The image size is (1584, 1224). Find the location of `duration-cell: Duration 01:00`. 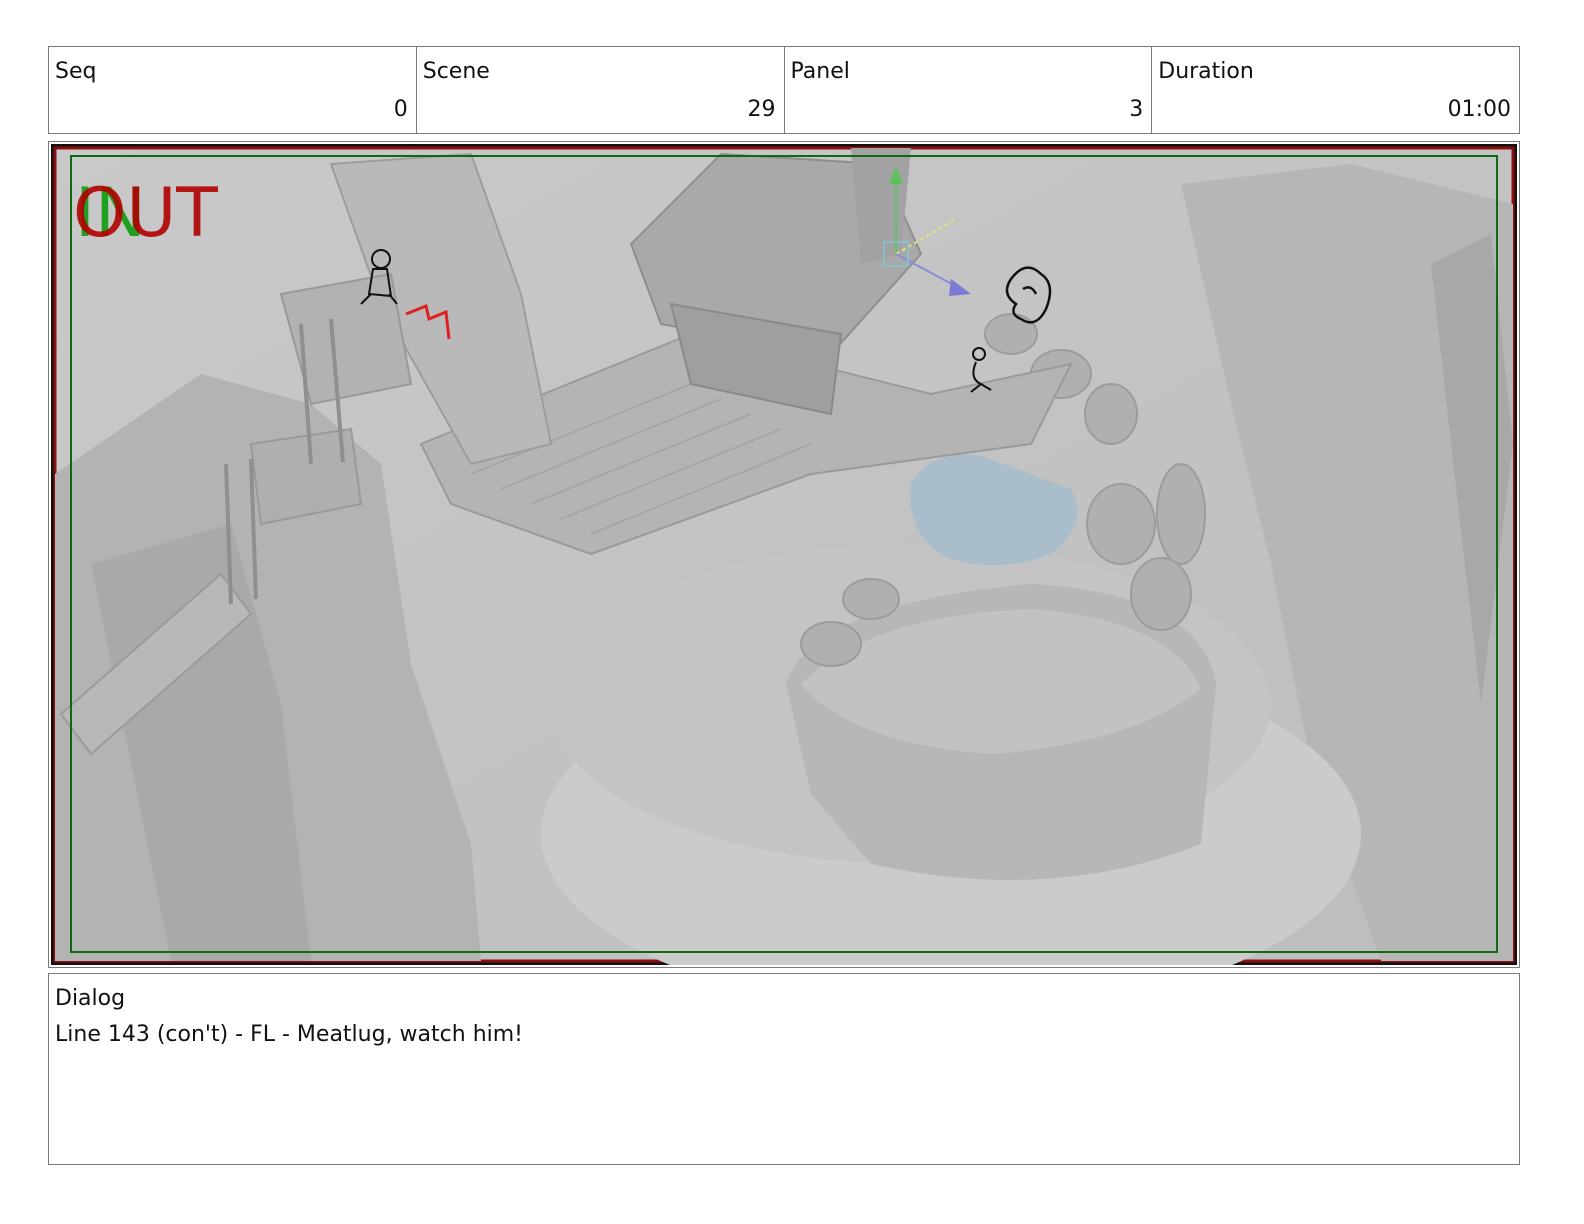

duration-cell: Duration 01:00 is located at coordinates (1335, 90).